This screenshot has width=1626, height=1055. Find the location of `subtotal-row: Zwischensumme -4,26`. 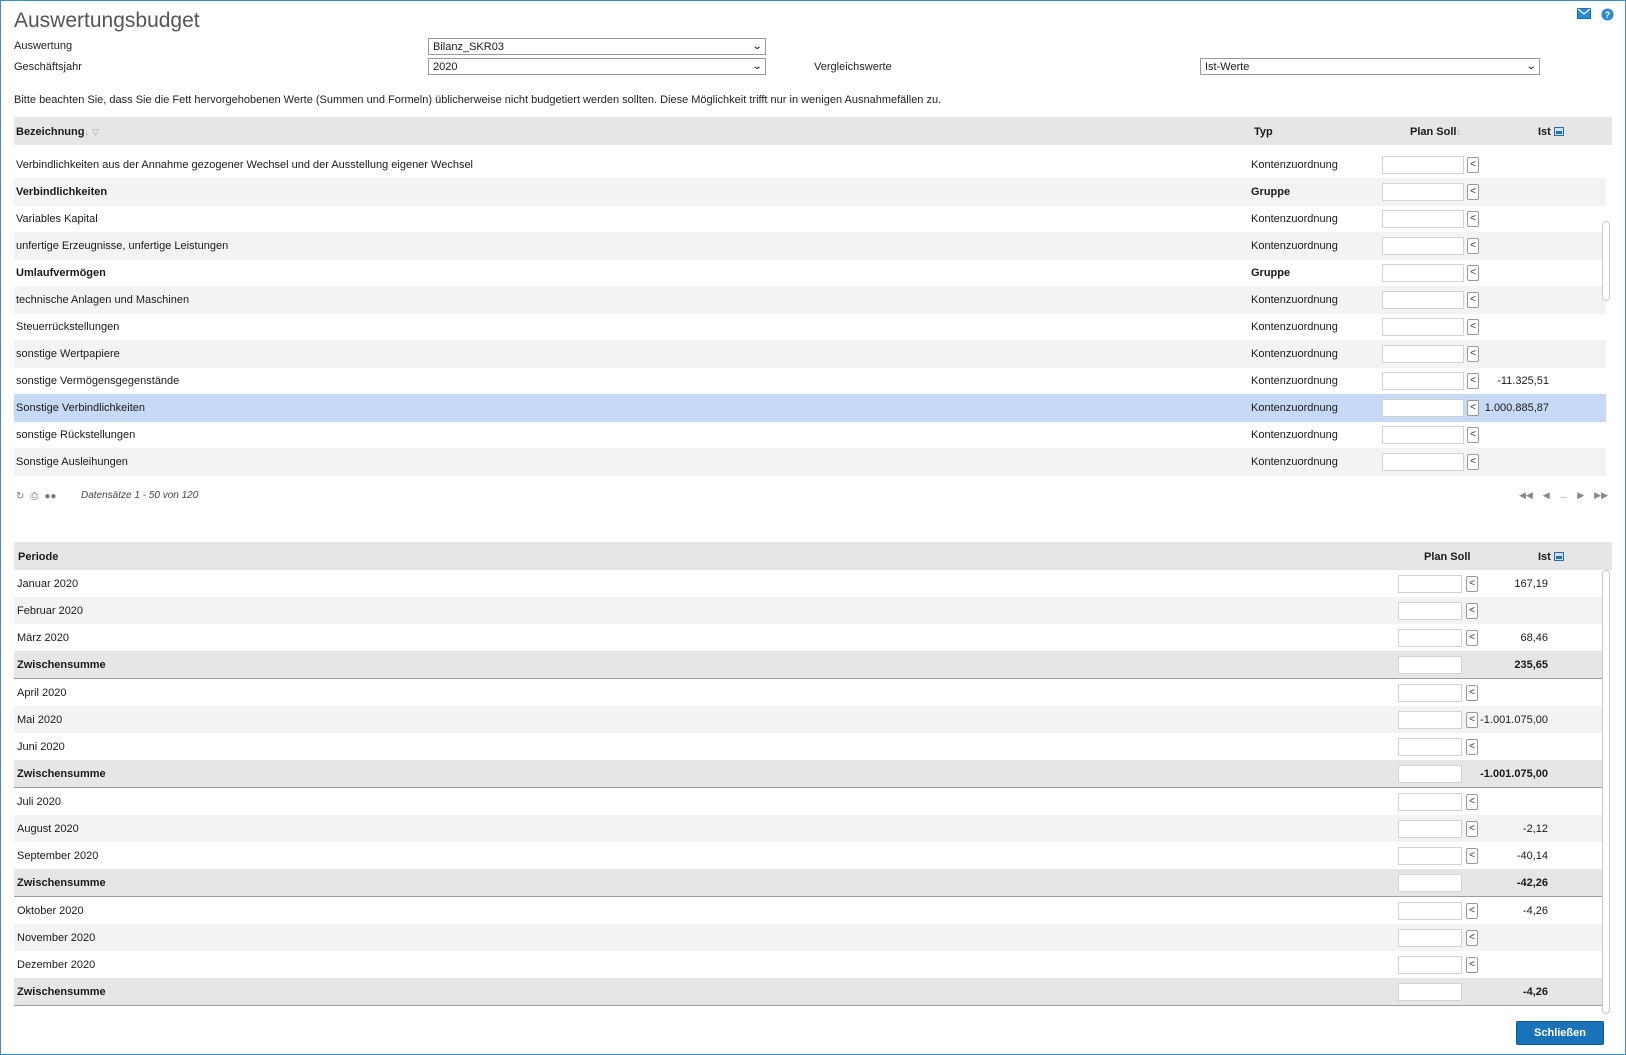

subtotal-row: Zwischensumme -4,26 is located at coordinates (810, 992).